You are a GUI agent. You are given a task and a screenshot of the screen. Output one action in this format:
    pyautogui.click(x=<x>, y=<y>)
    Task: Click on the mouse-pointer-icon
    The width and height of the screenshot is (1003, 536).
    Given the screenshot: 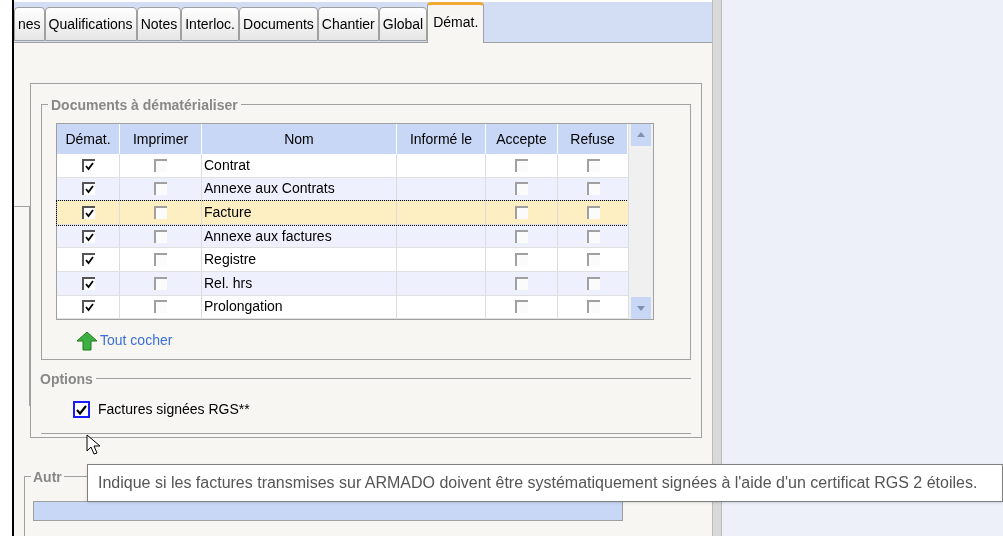 What is the action you would take?
    pyautogui.click(x=94, y=445)
    